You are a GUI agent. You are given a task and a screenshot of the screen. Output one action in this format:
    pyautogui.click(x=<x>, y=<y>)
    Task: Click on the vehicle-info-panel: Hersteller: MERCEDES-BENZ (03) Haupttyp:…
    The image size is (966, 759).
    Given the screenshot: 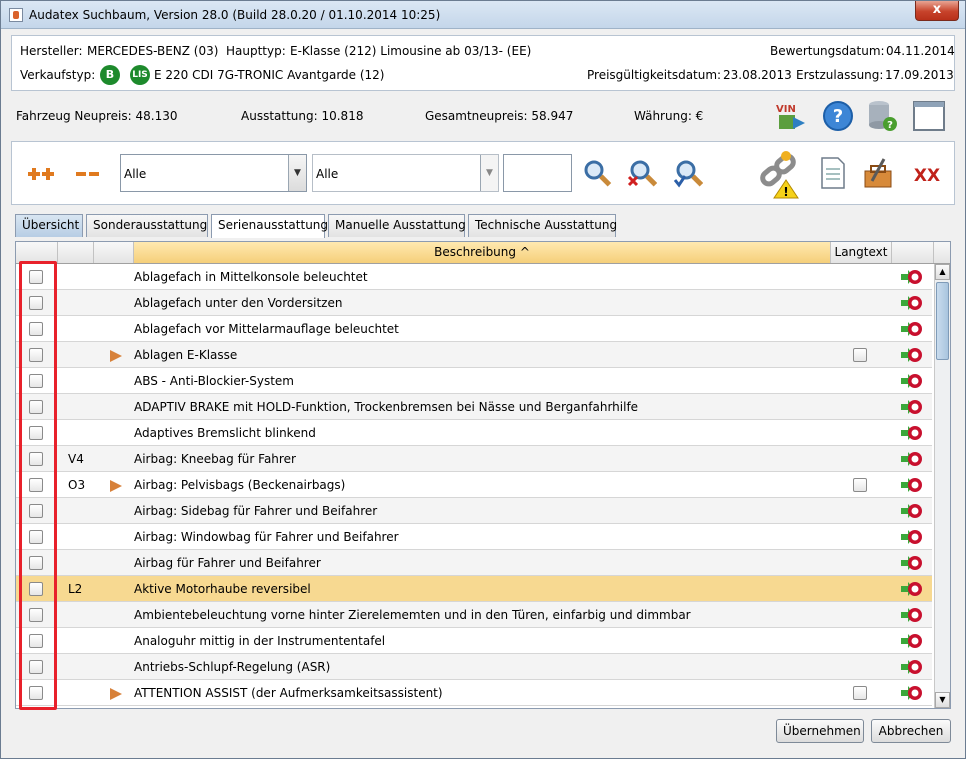 What is the action you would take?
    pyautogui.click(x=483, y=63)
    